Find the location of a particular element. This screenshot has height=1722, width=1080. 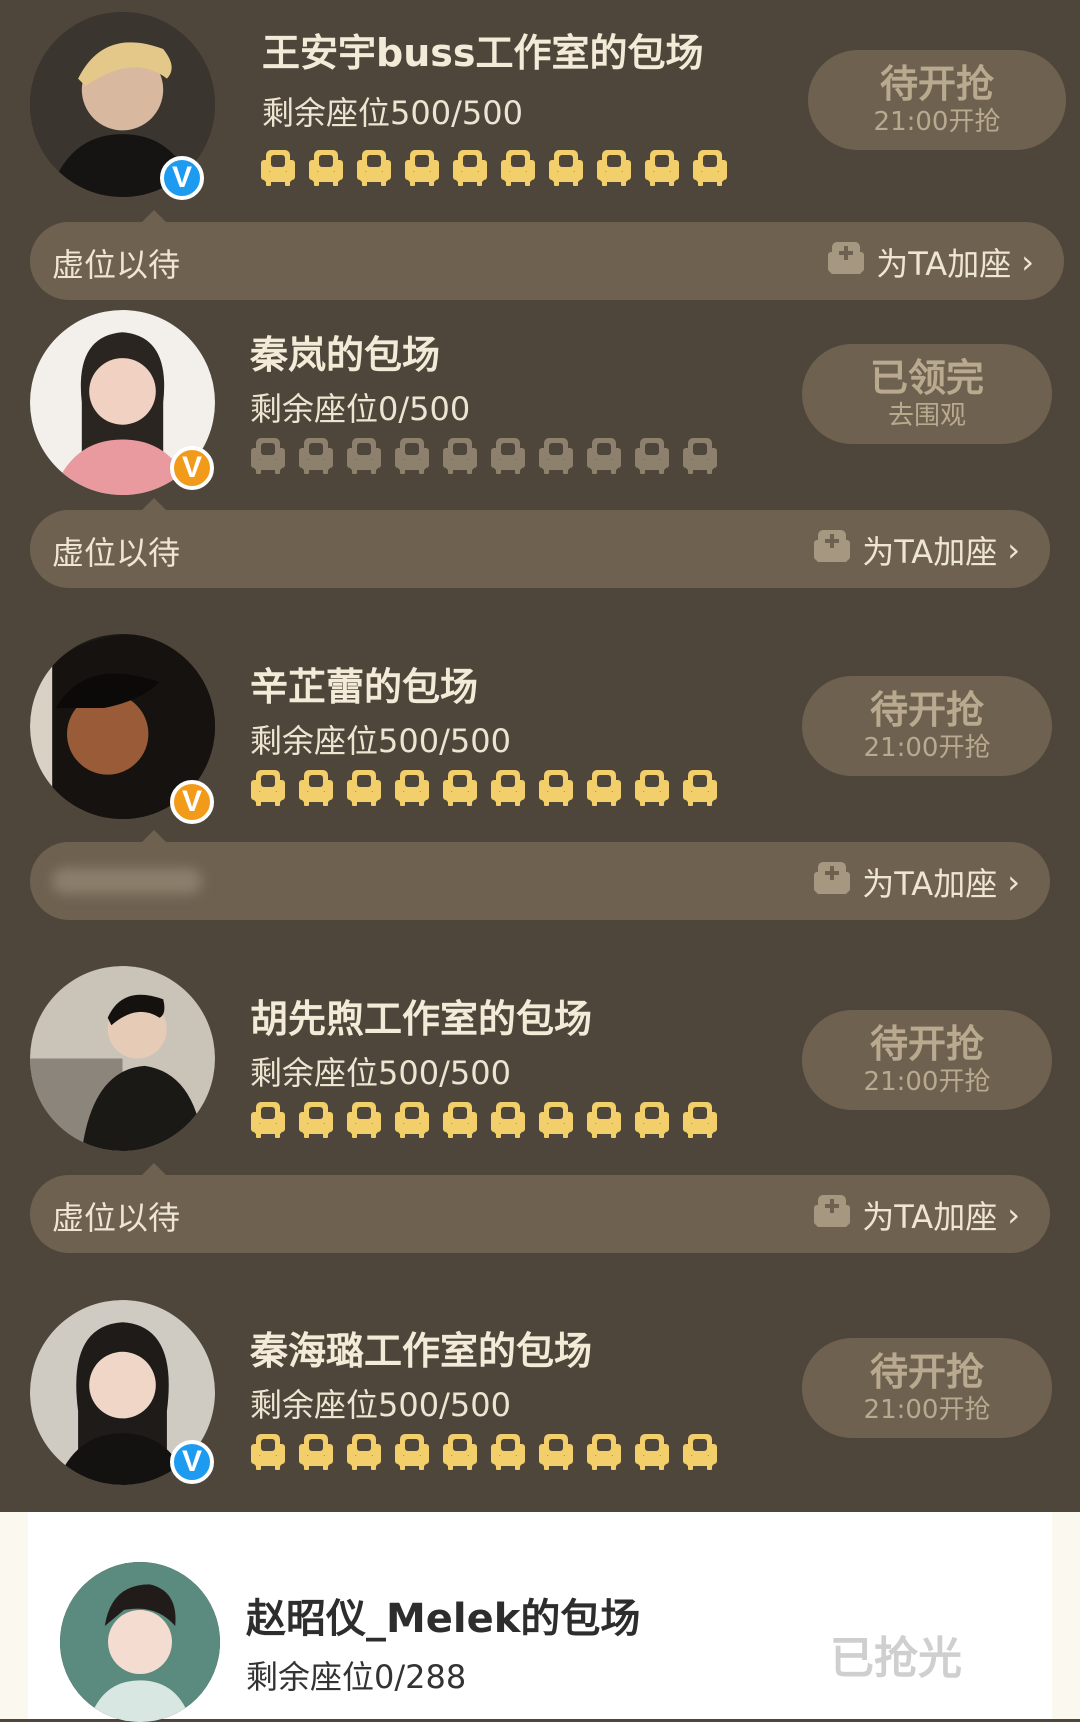

screening-title: 胡先煦工作室的包场 is located at coordinates (421, 1019).